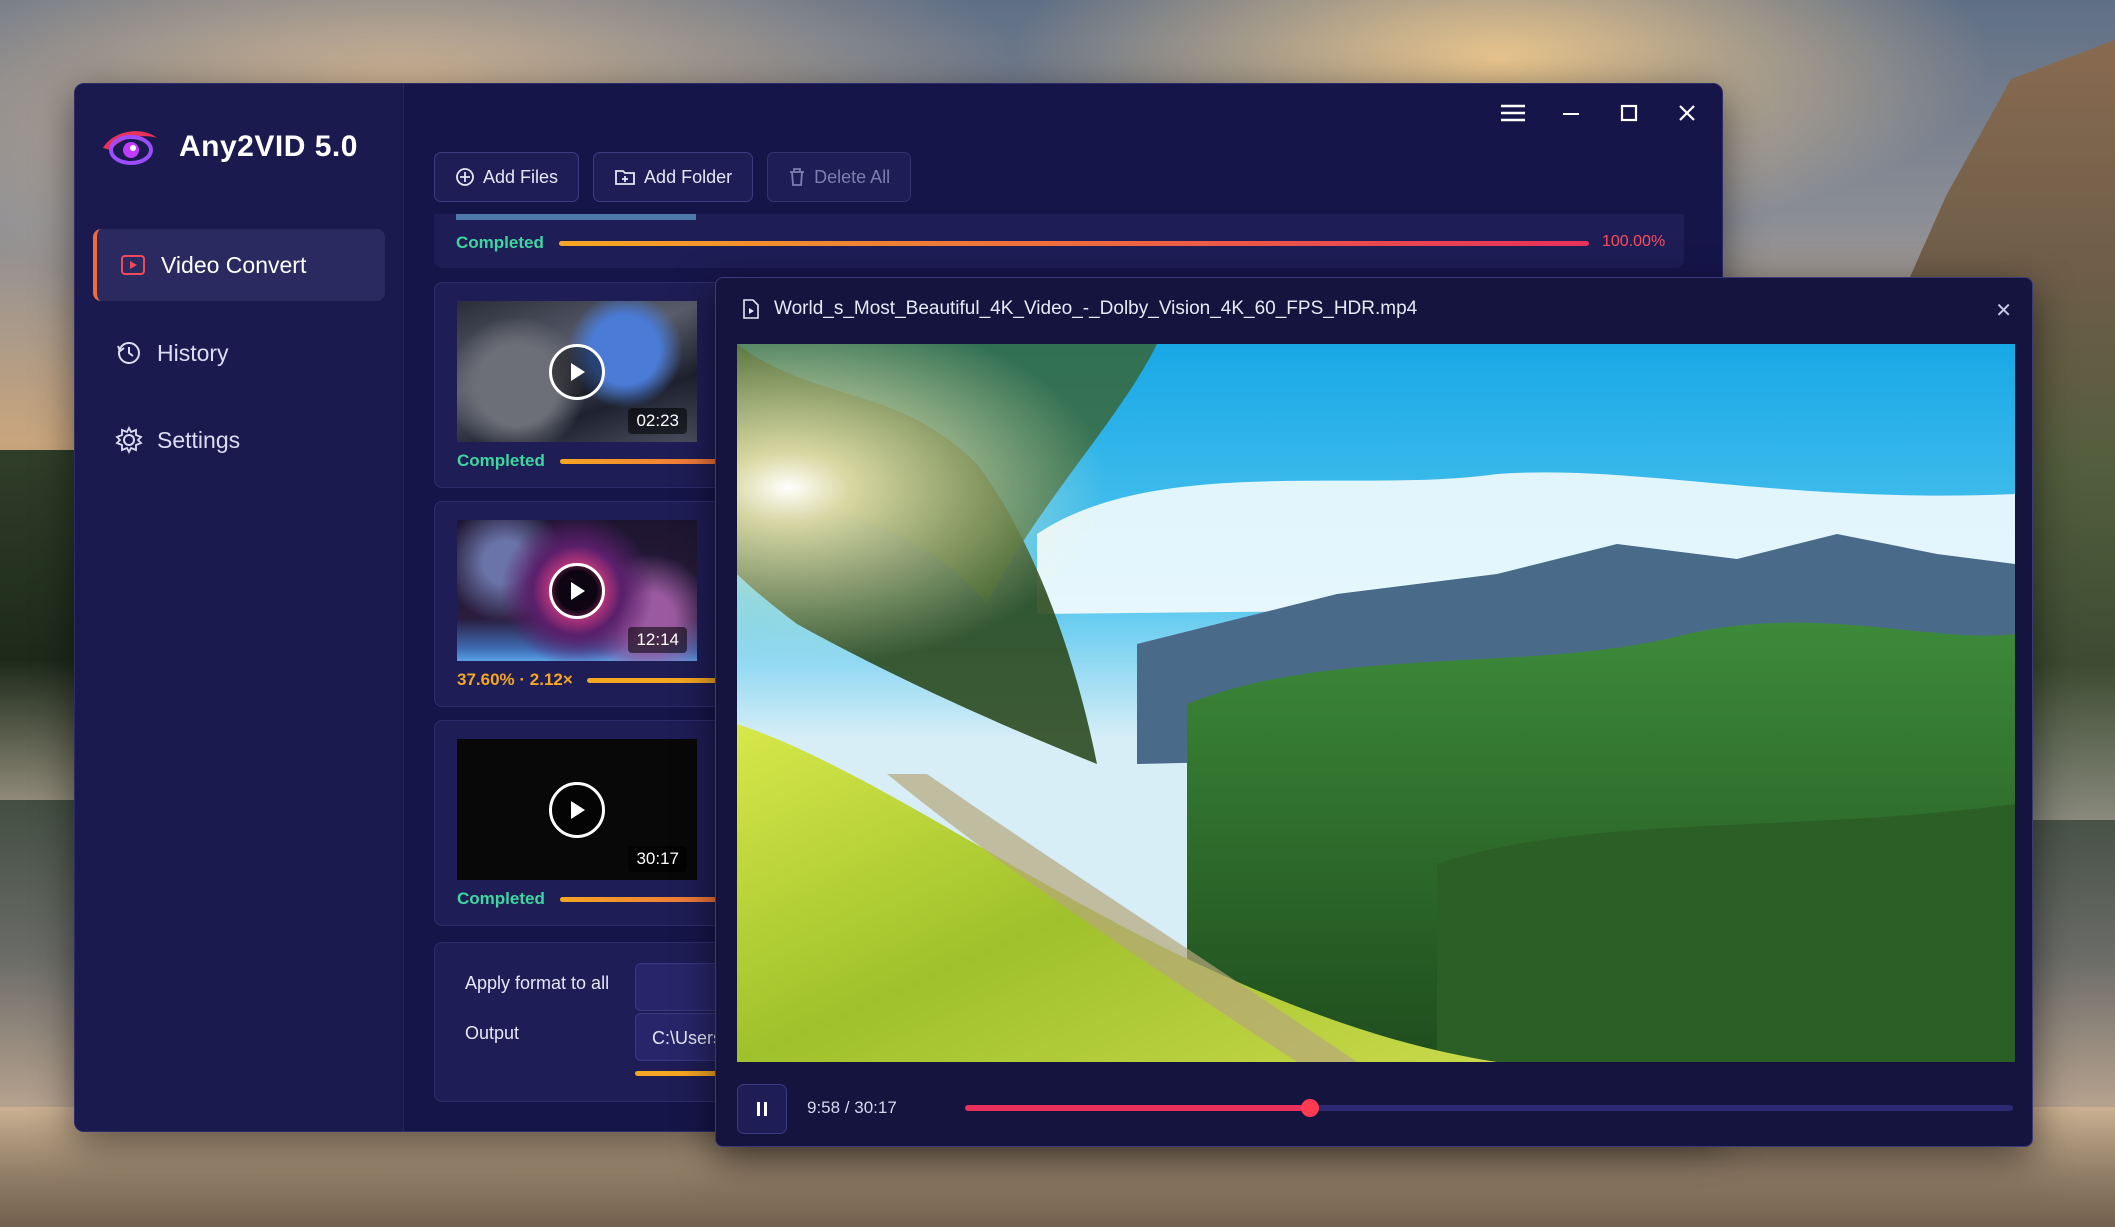 The height and width of the screenshot is (1227, 2115). I want to click on history-icon, so click(129, 353).